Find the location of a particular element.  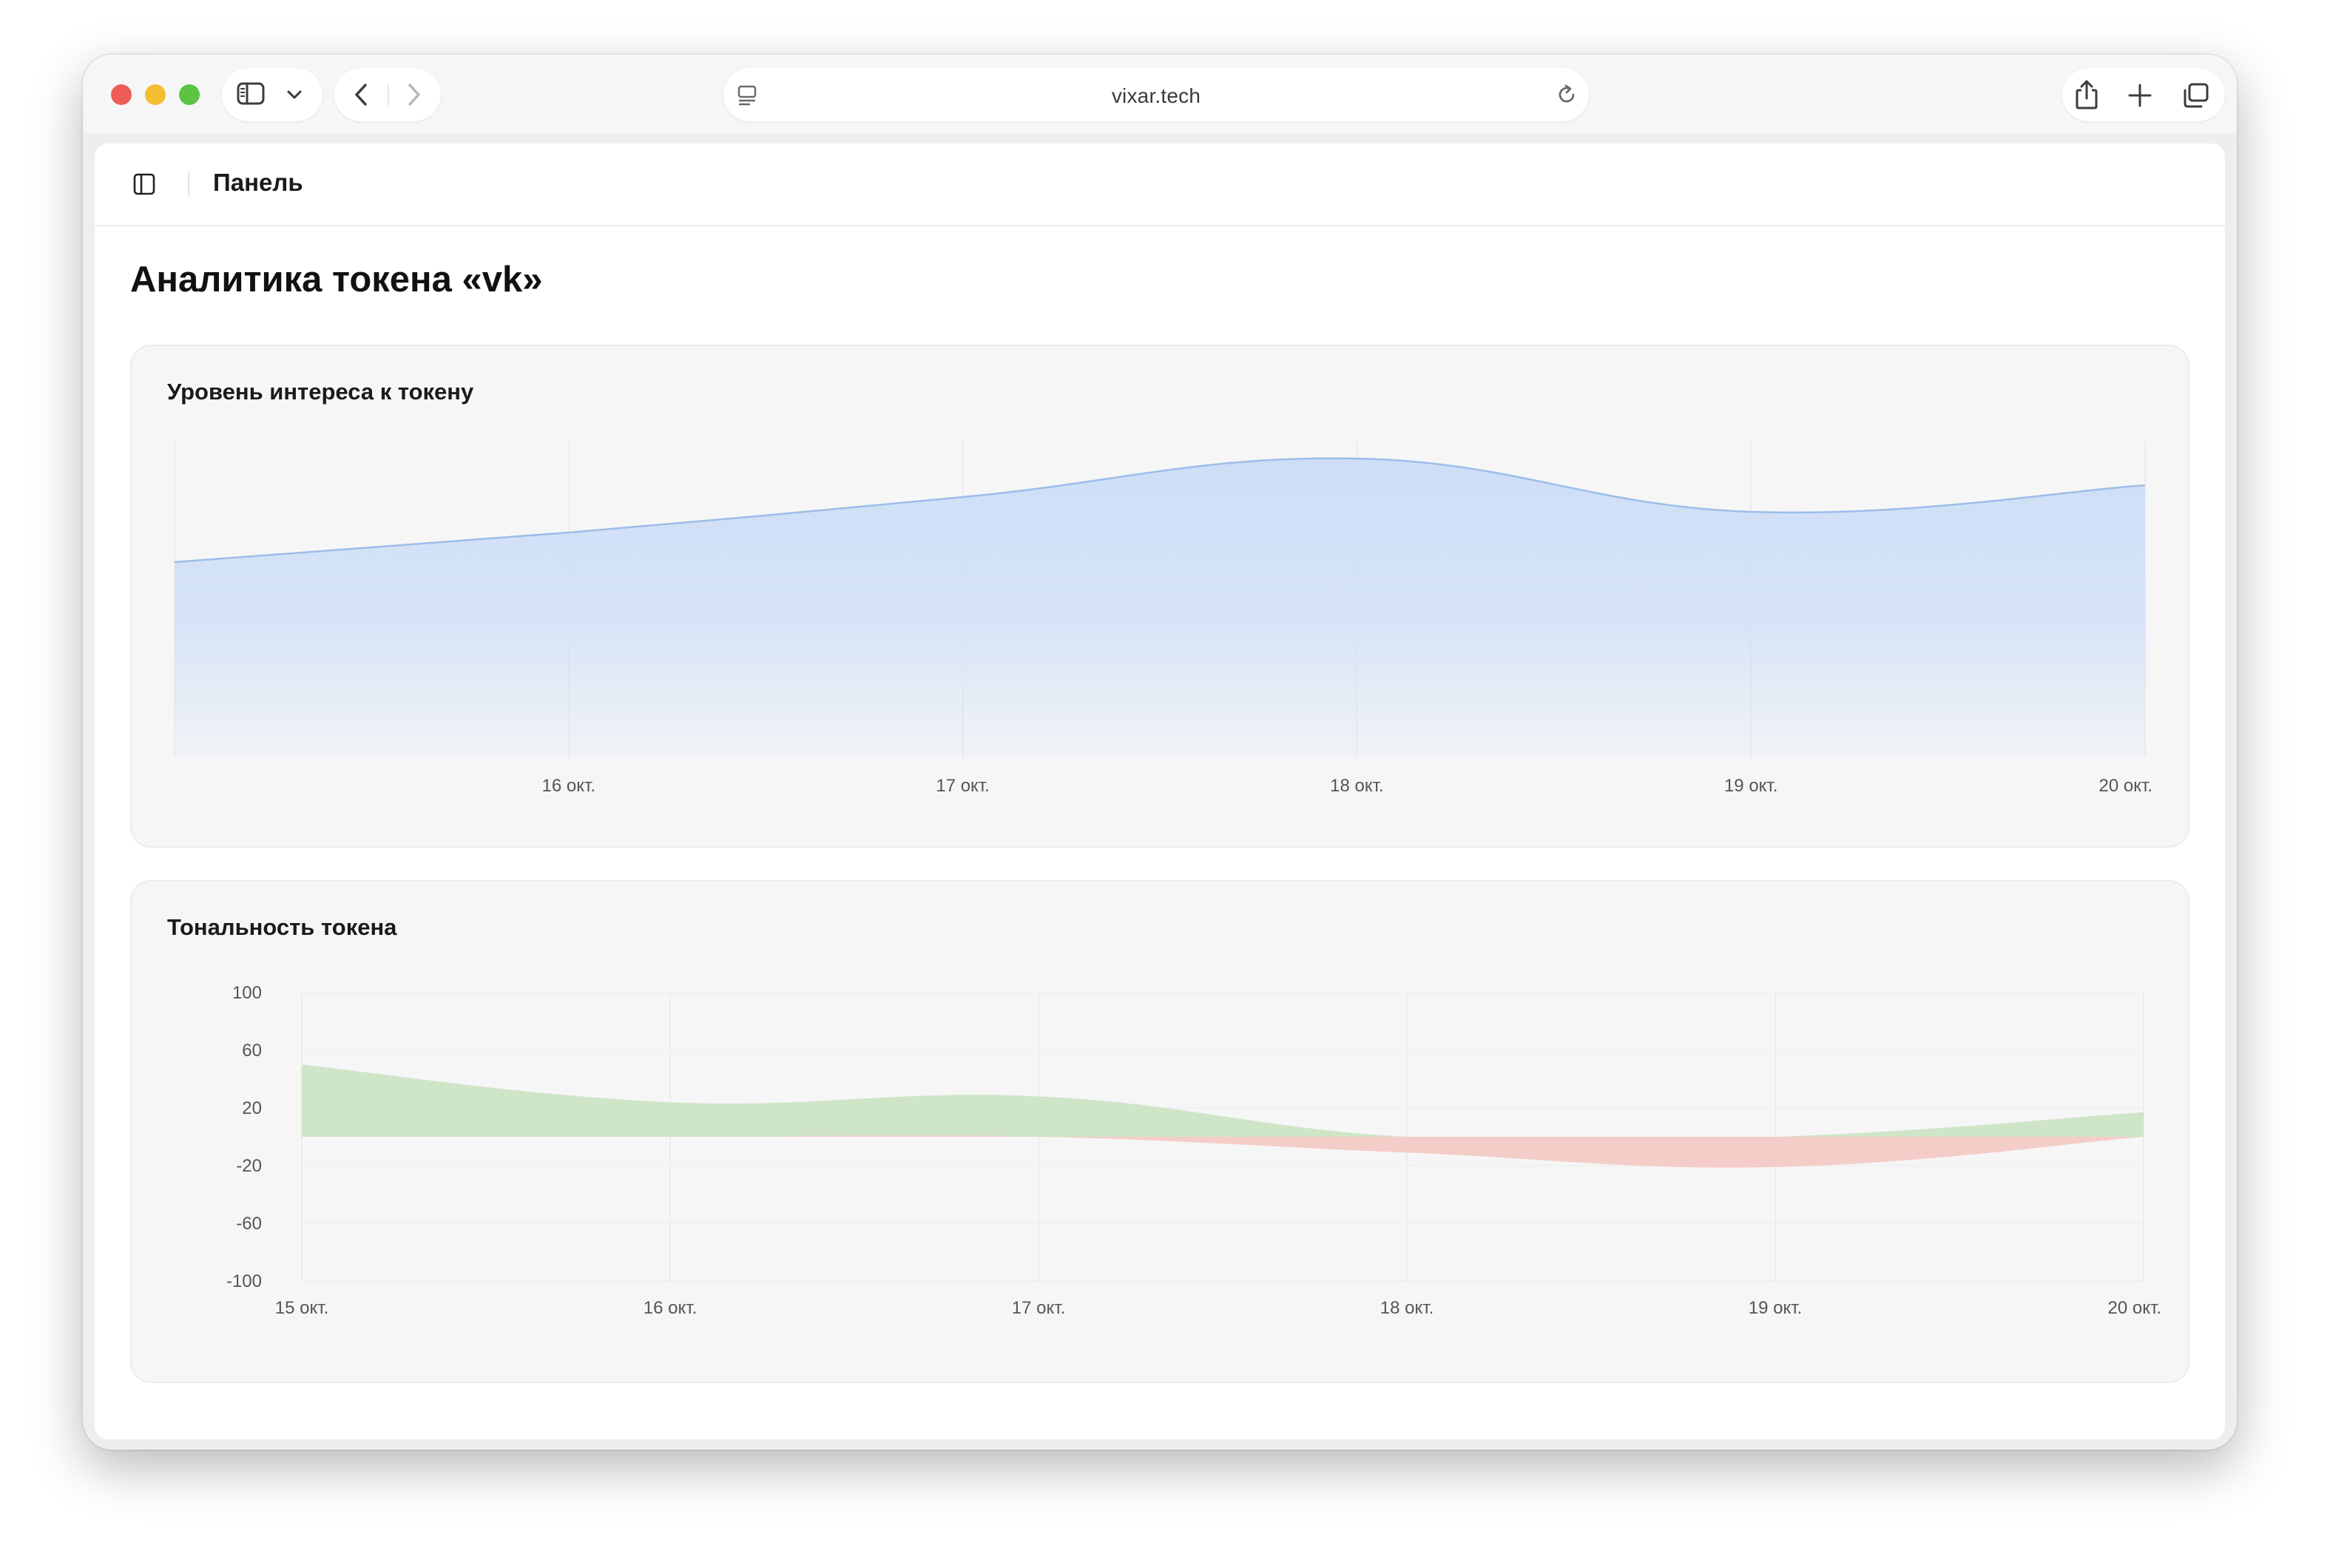

sidebar-toggle-group is located at coordinates (272, 94).